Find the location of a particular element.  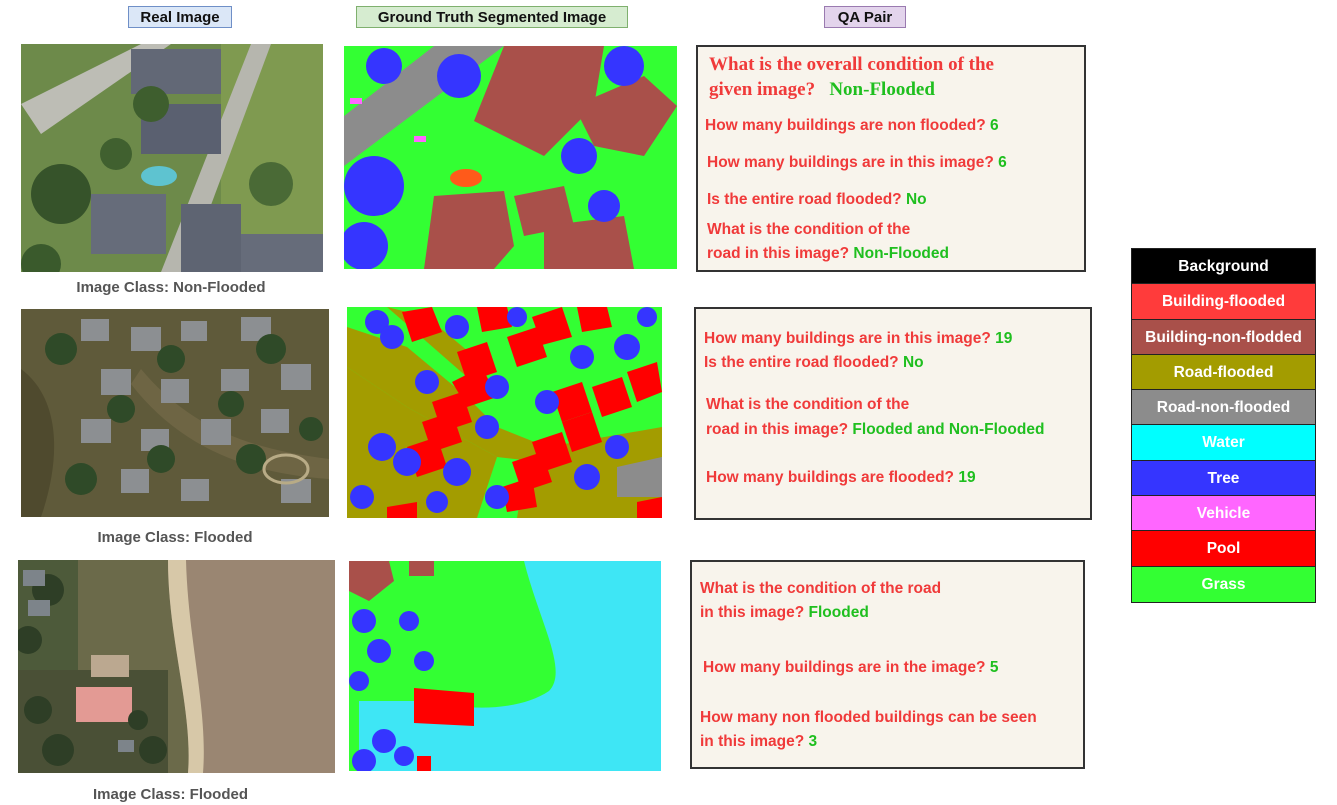

header-ground-truth: Ground Truth Segmented Image is located at coordinates (492, 17).